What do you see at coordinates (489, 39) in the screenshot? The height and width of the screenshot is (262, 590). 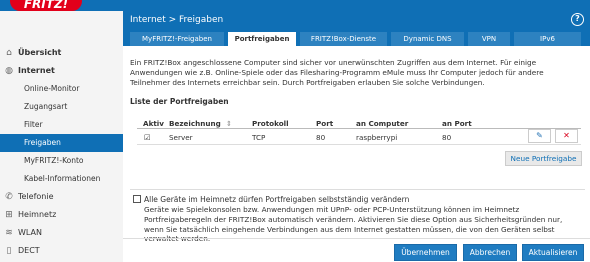 I see `tab-vpn: VPN` at bounding box center [489, 39].